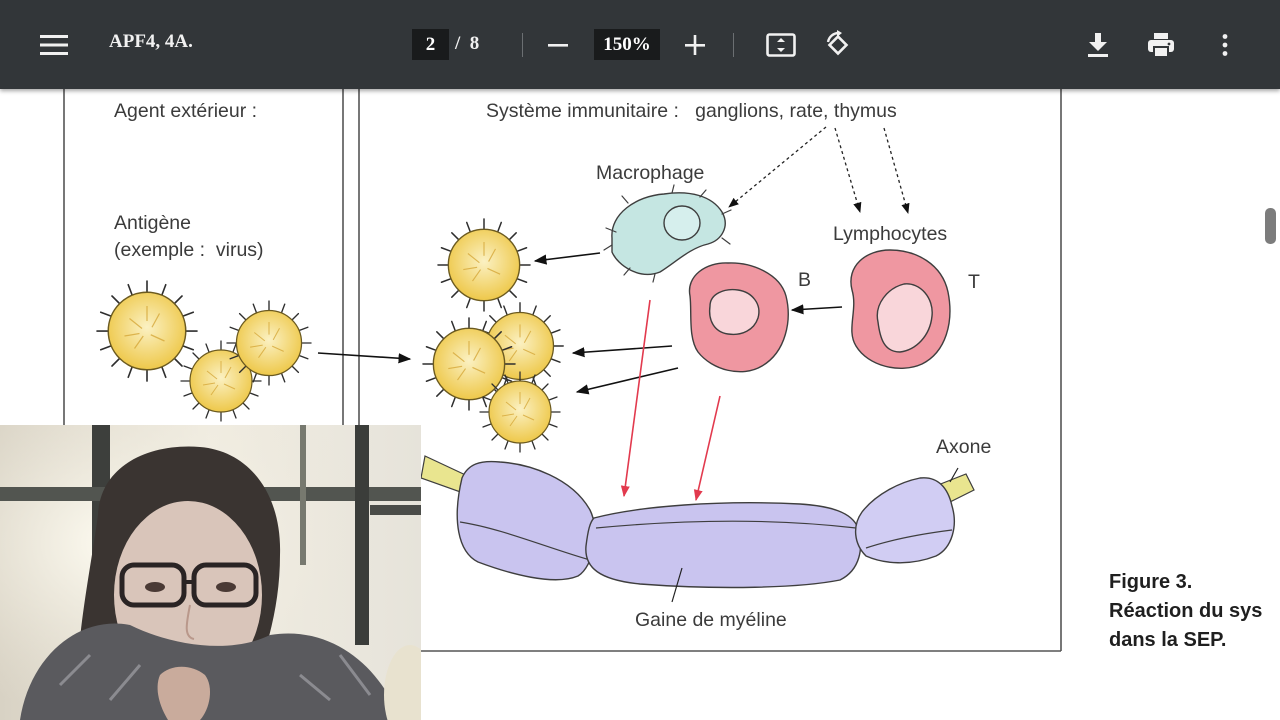 This screenshot has width=1280, height=720. Describe the element at coordinates (151, 41) in the screenshot. I see `document-title: APF4, 4A.` at that location.